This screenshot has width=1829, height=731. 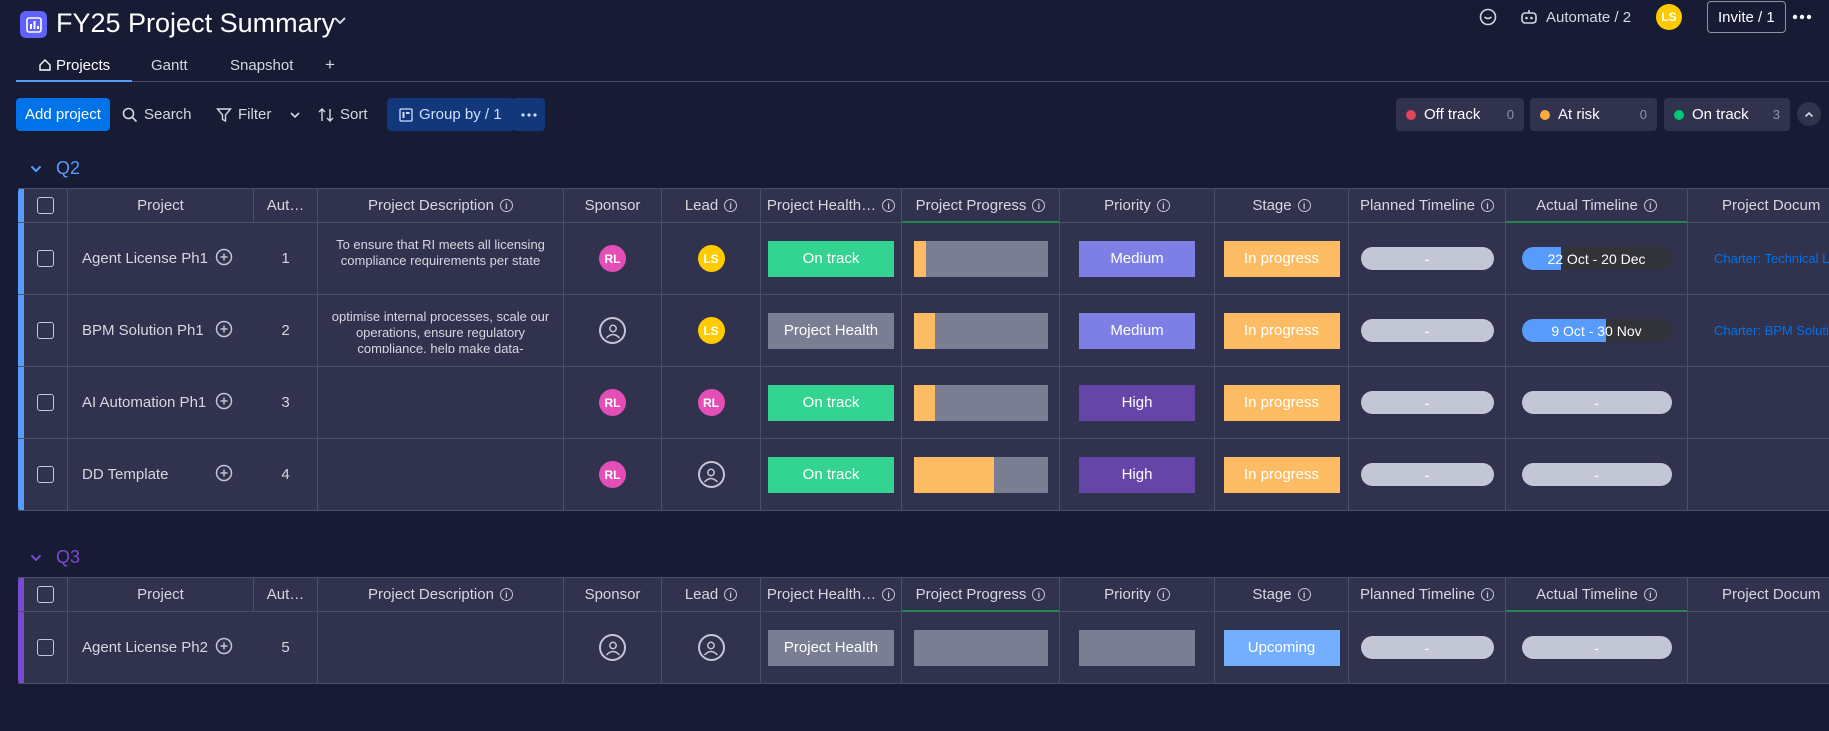 I want to click on documents-cell: Charter: Technical Licensing, so click(x=1758, y=258).